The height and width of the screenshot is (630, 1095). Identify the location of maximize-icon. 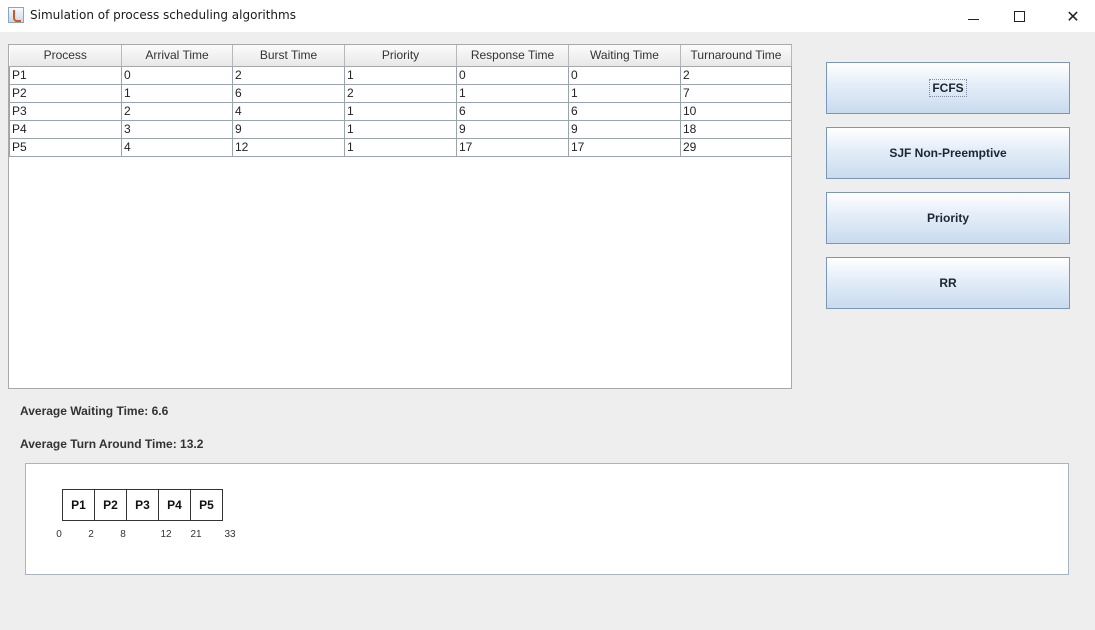
(1019, 16).